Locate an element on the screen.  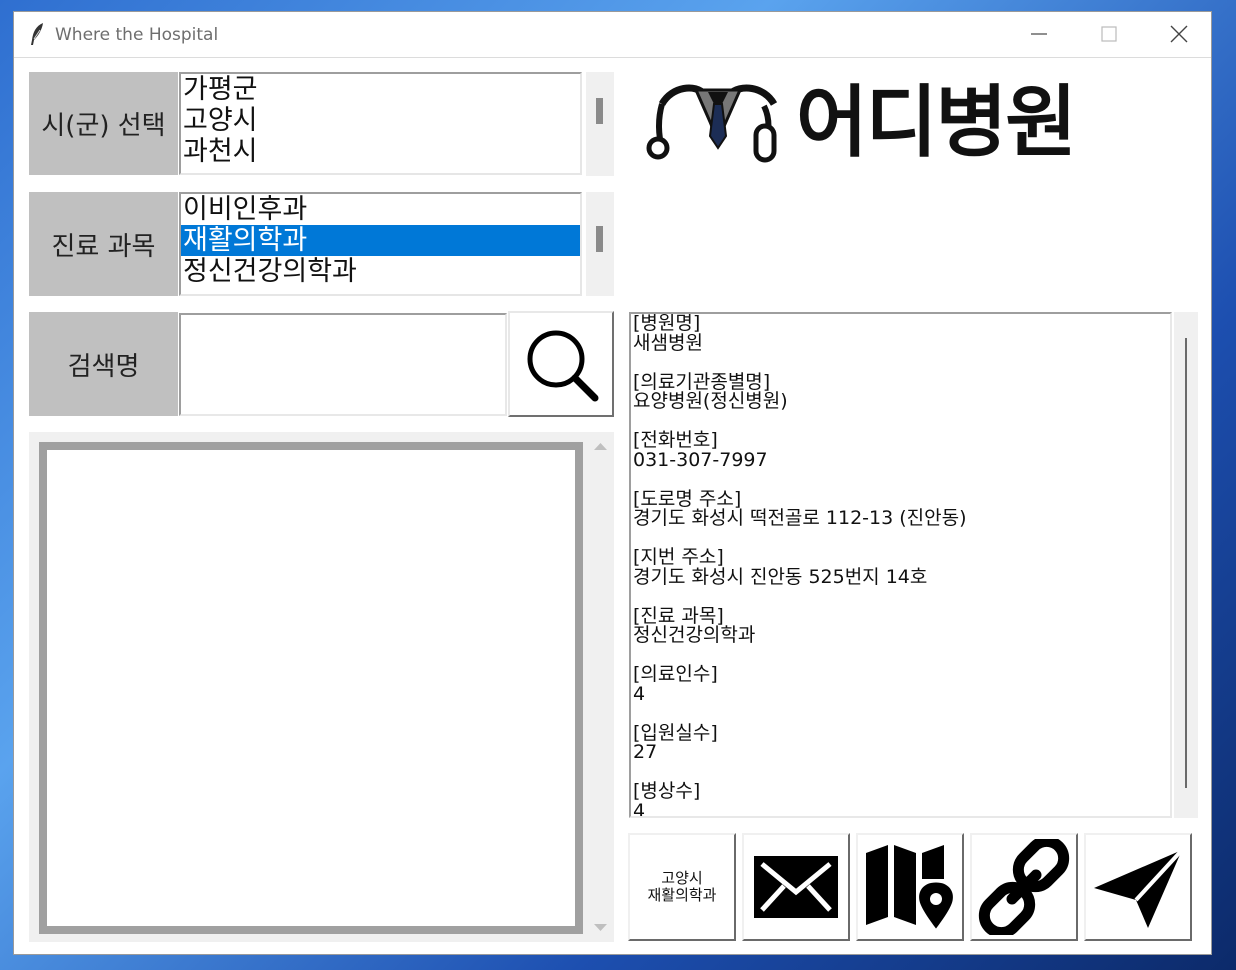
department-listbox: 이비인후과 재활의학과 정신건강의학과 is located at coordinates (380, 244).